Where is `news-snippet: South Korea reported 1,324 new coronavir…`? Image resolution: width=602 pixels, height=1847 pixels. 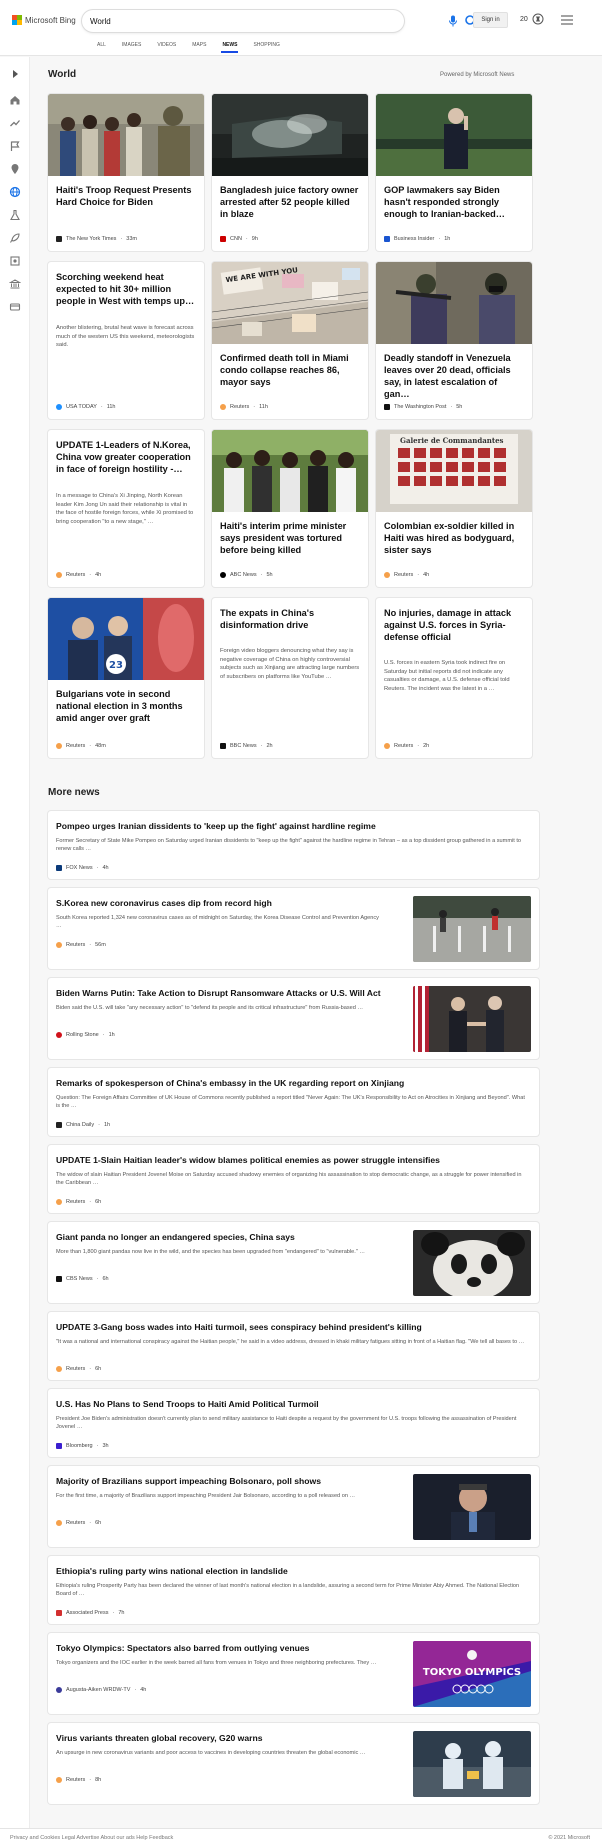 news-snippet: South Korea reported 1,324 new coronavir… is located at coordinates (217, 922).